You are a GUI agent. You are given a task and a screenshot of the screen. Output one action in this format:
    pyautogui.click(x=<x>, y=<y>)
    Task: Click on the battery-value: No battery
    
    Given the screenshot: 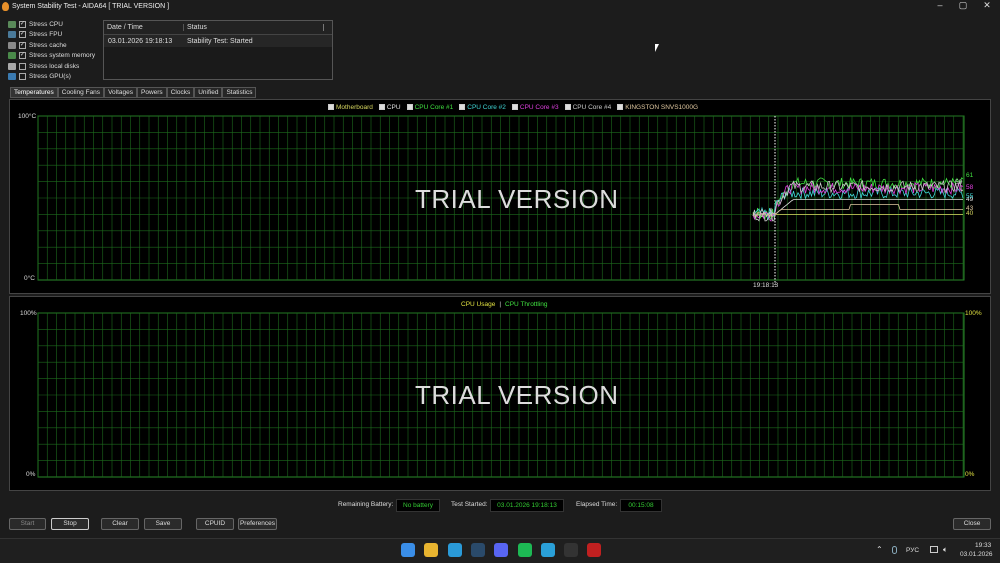 What is the action you would take?
    pyautogui.click(x=418, y=505)
    